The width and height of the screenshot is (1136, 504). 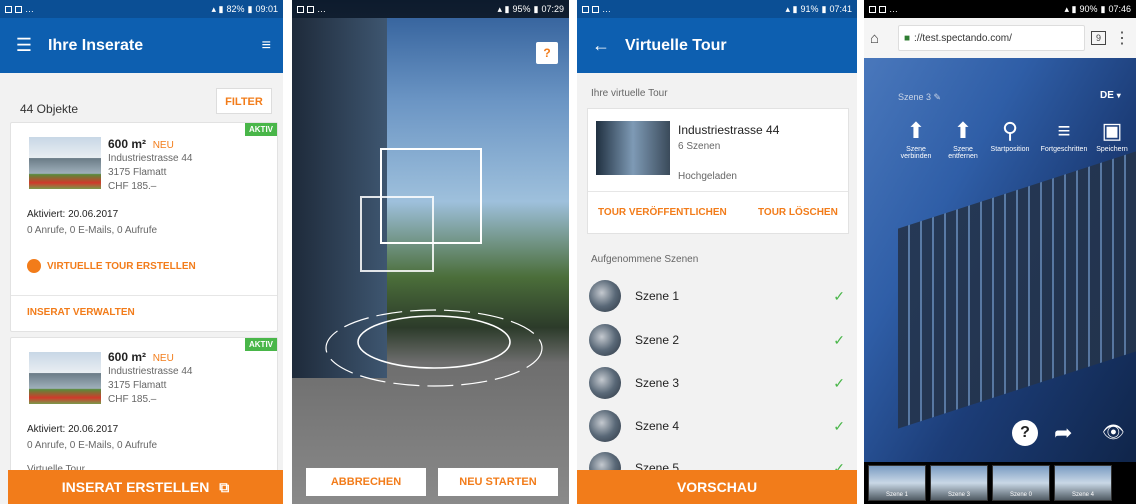 I want to click on section-title: Ihre virtuelle Tour, so click(x=629, y=93).